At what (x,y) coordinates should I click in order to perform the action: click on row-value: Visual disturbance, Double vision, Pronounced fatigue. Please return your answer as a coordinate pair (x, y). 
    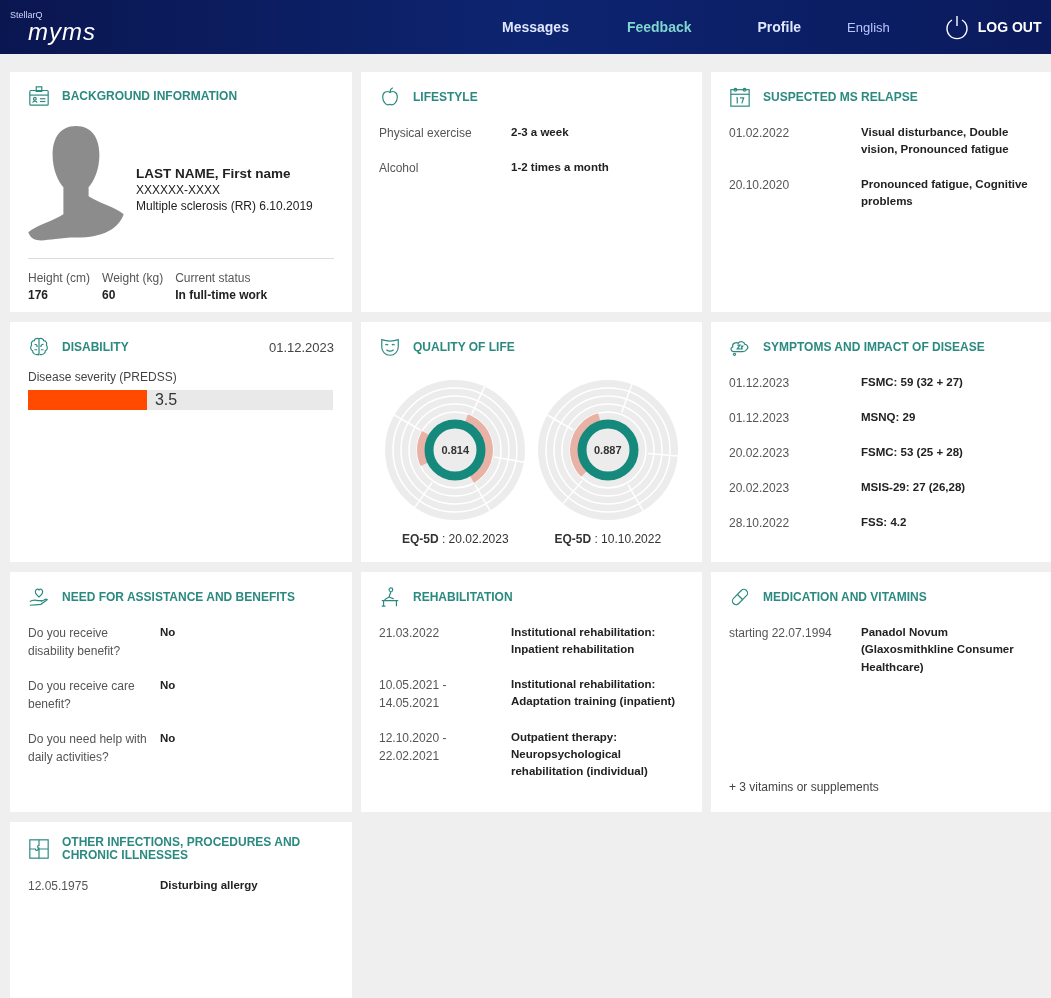
    Looking at the image, I should click on (935, 141).